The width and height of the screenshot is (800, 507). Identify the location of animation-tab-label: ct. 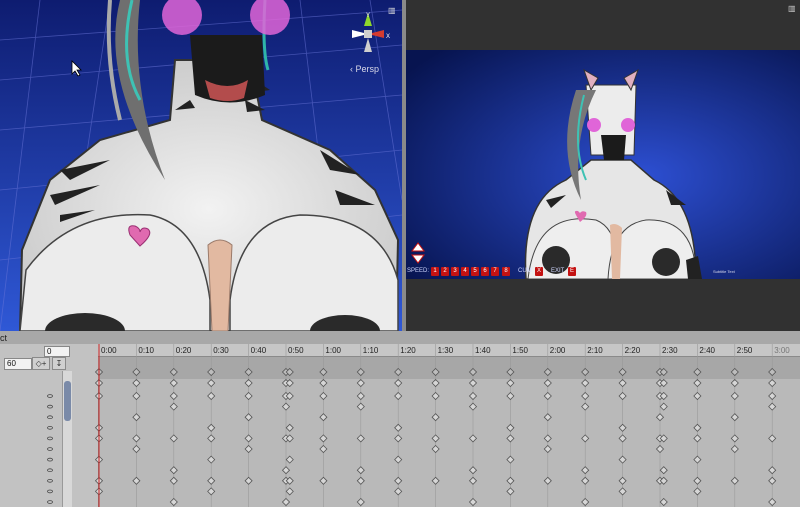
(3, 338).